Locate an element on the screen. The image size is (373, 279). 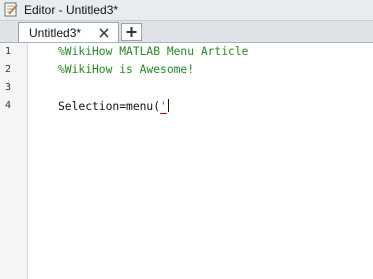
line-number: 2 is located at coordinates (8, 69).